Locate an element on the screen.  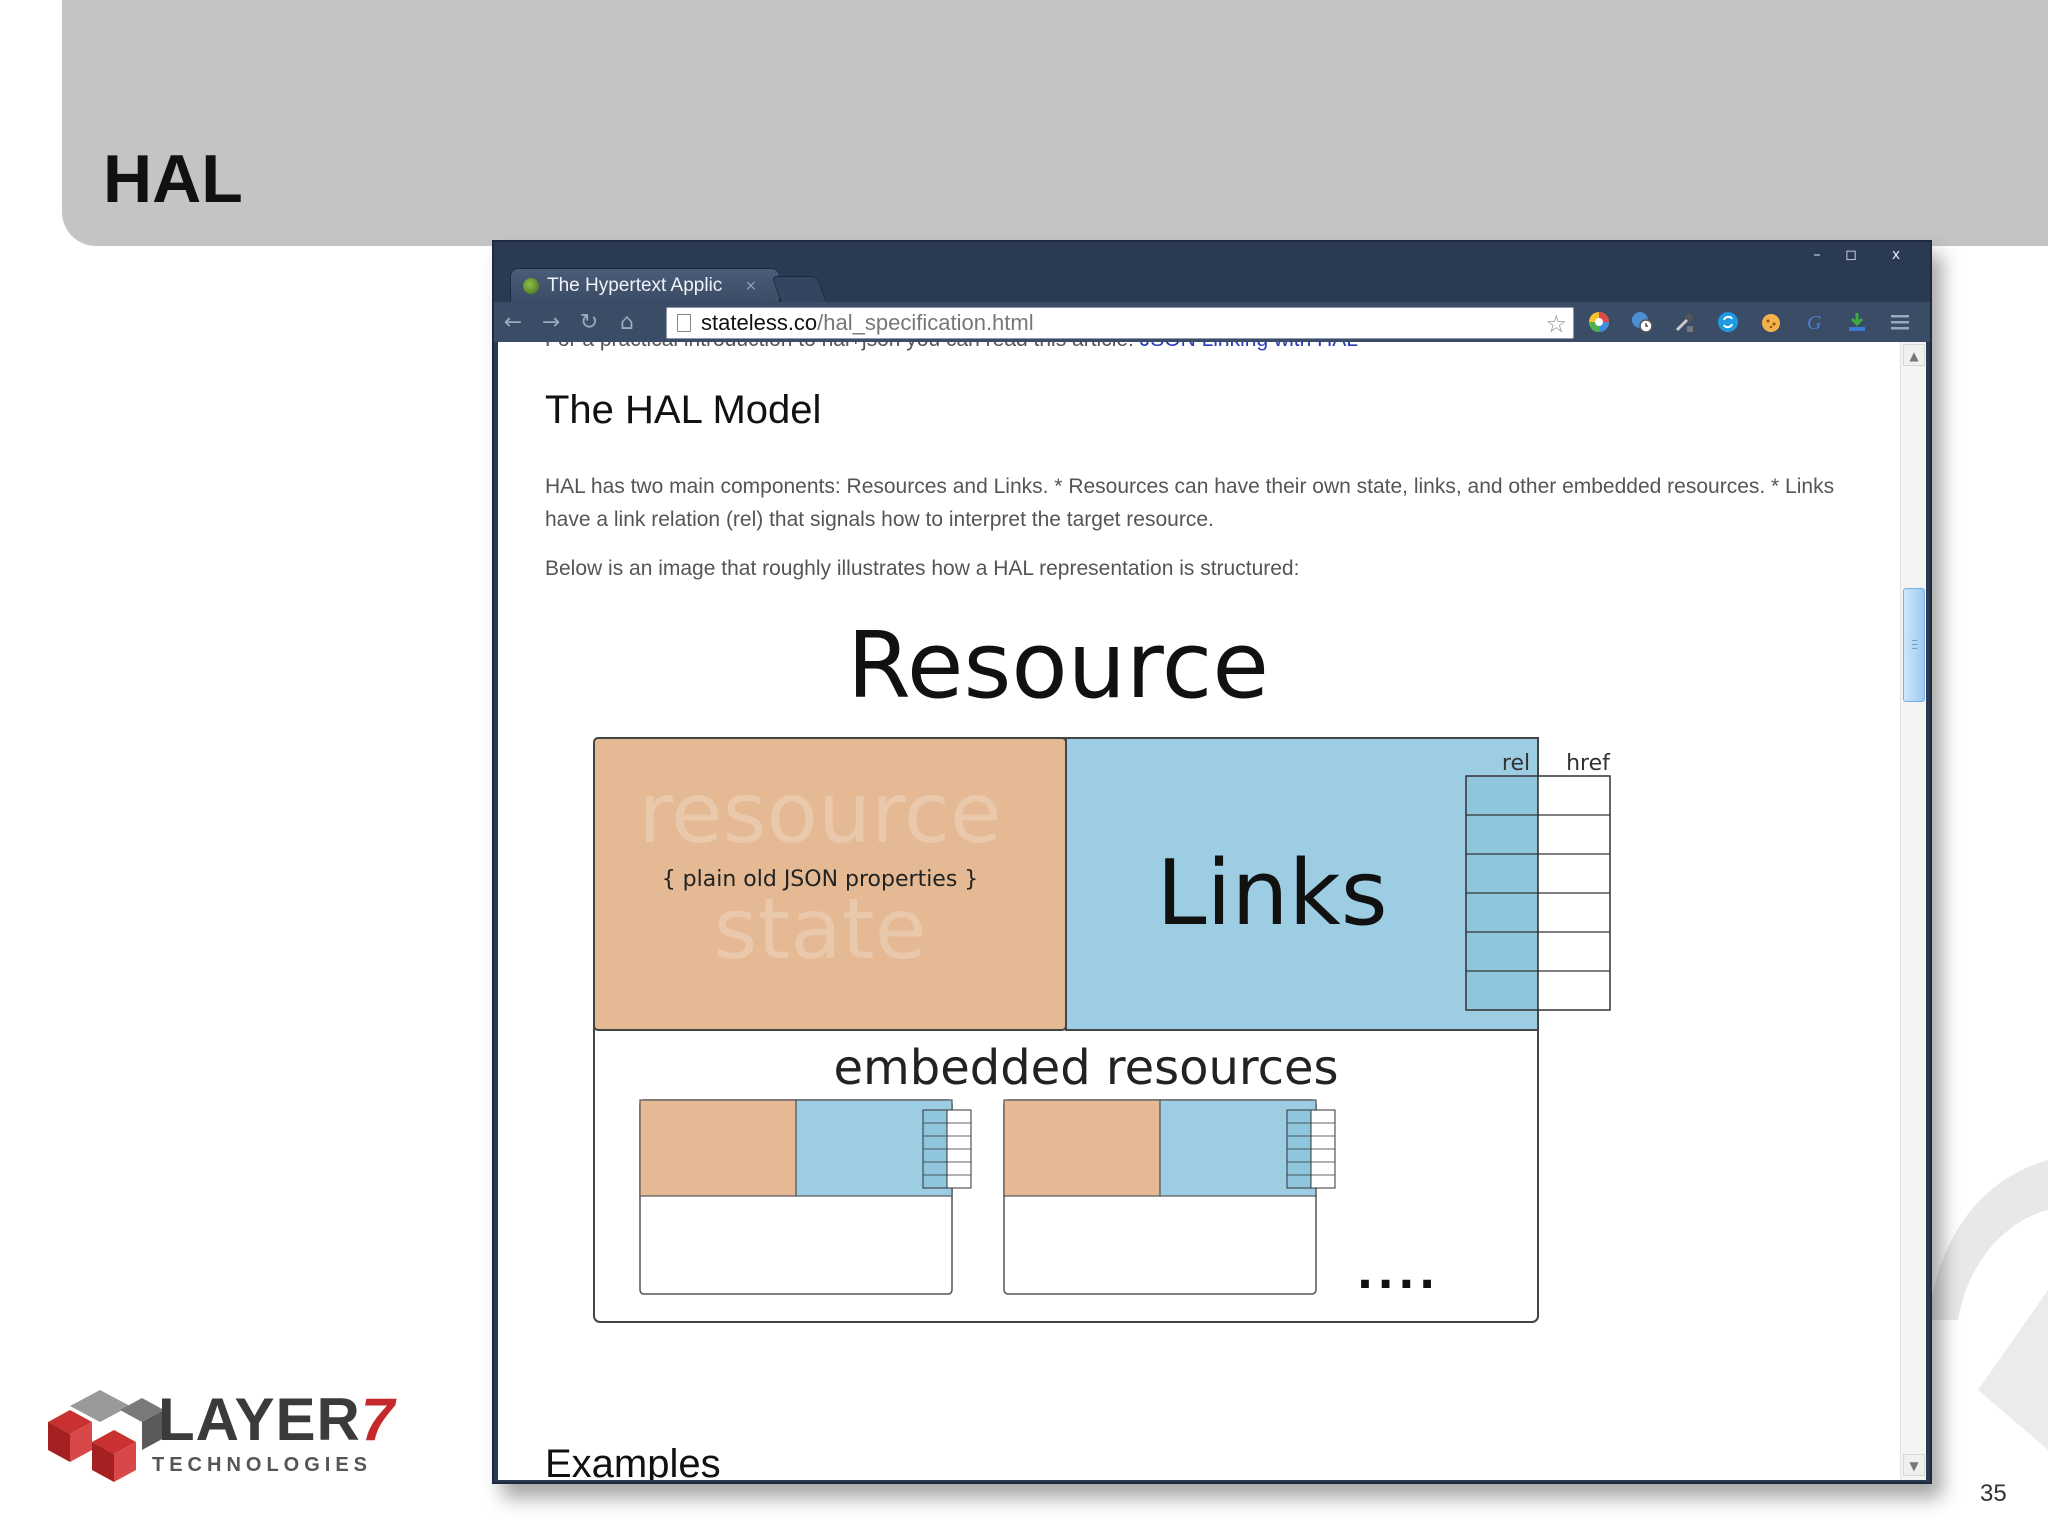
grip-icon: ‒ ‒ ‒ is located at coordinates (1914, 644).